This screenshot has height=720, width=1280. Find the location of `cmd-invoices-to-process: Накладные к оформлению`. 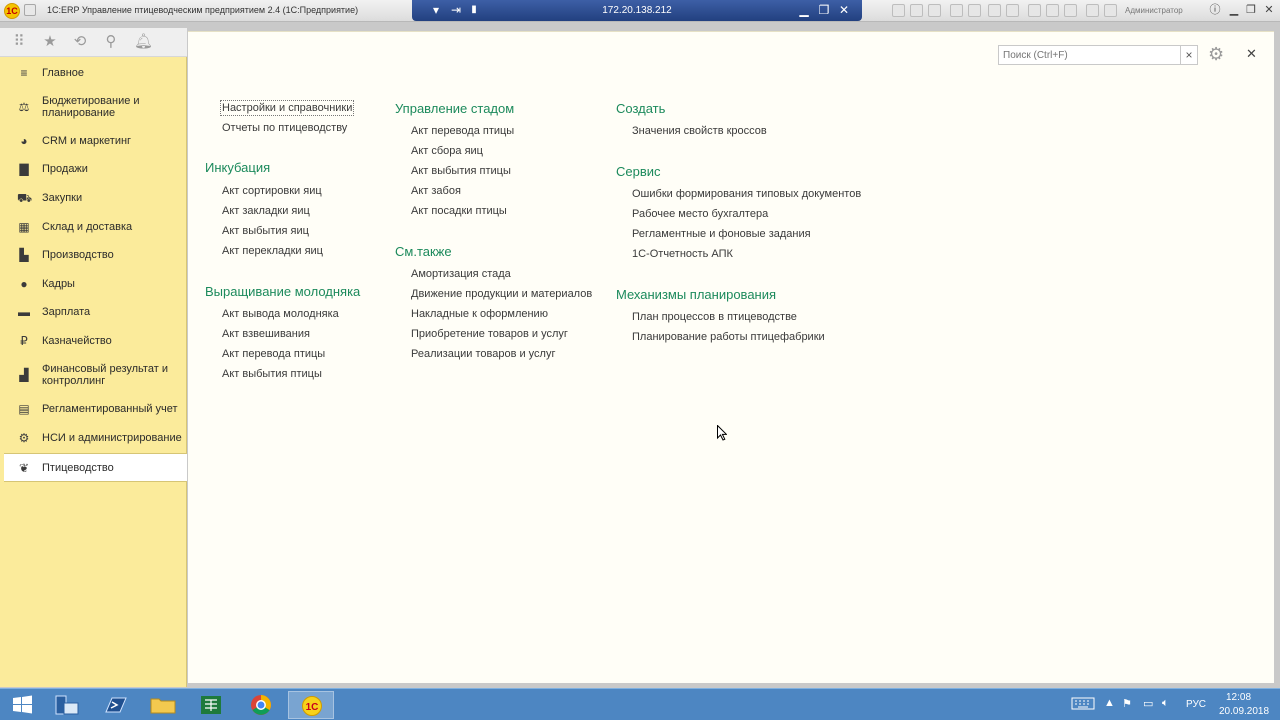

cmd-invoices-to-process: Накладные к оформлению is located at coordinates (479, 314).